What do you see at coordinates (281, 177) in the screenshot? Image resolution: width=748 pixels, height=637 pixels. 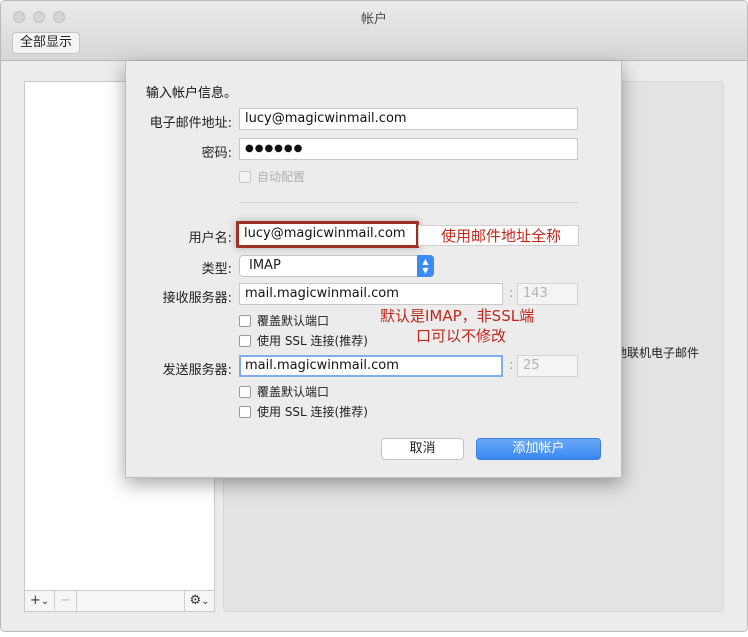 I see `auto-config-label: 自动配置` at bounding box center [281, 177].